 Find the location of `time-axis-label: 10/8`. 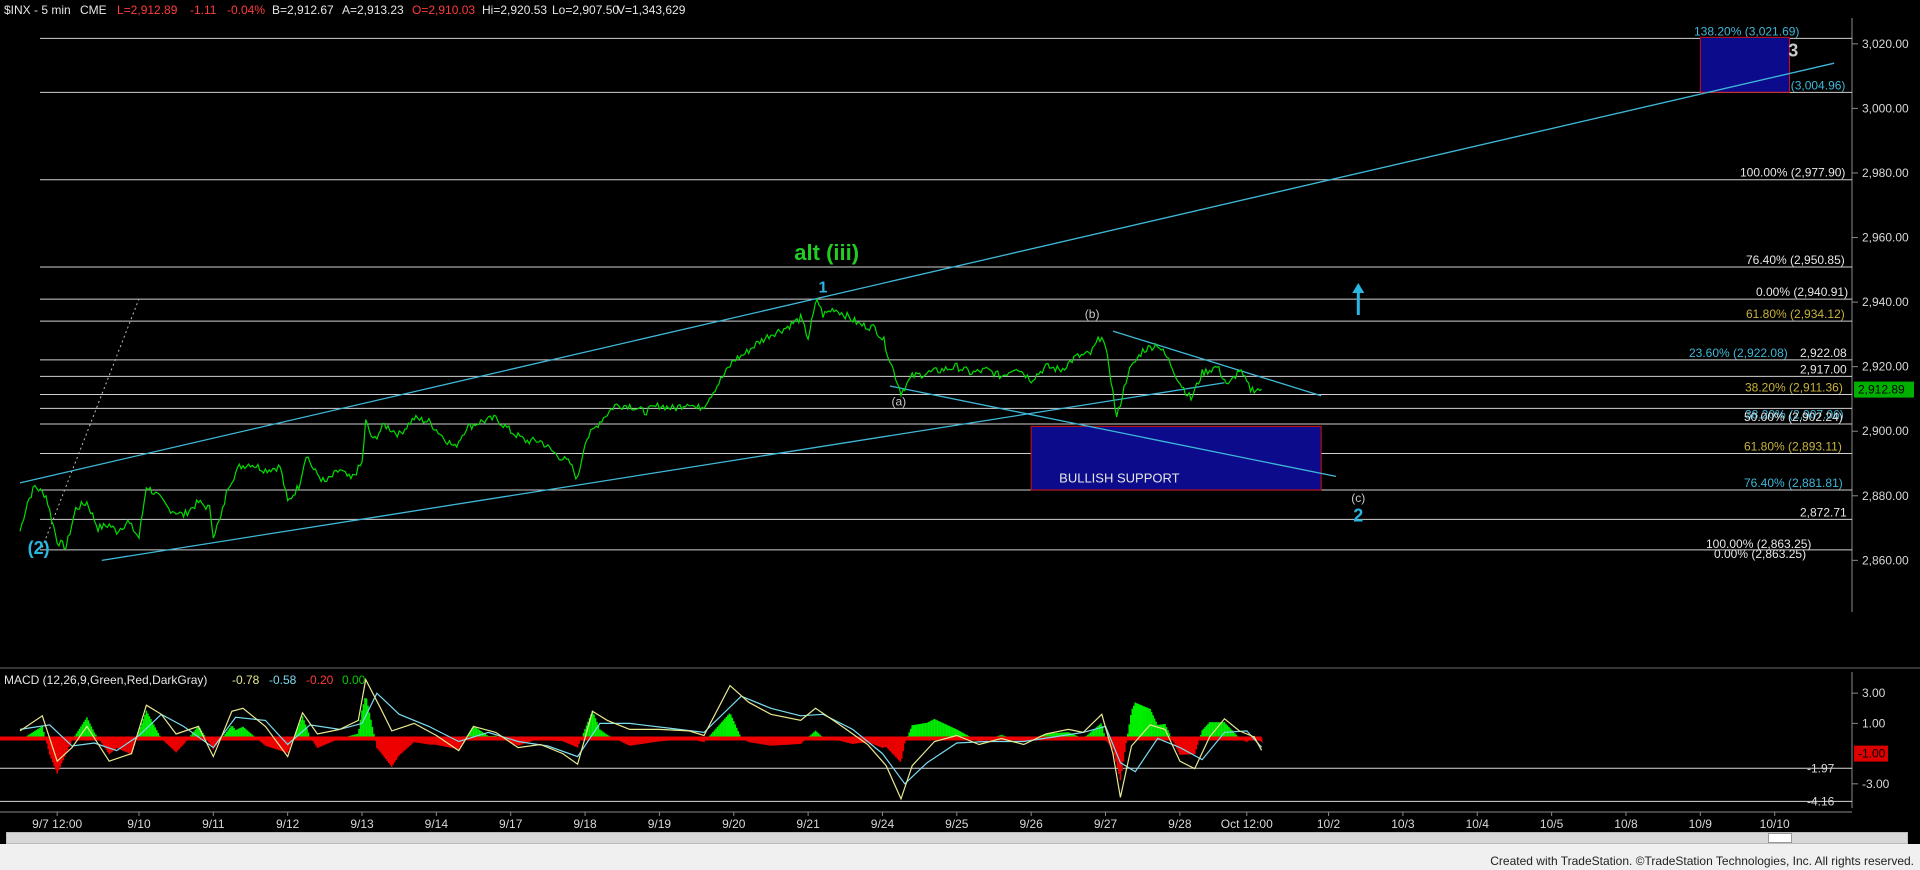

time-axis-label: 10/8 is located at coordinates (1626, 824).